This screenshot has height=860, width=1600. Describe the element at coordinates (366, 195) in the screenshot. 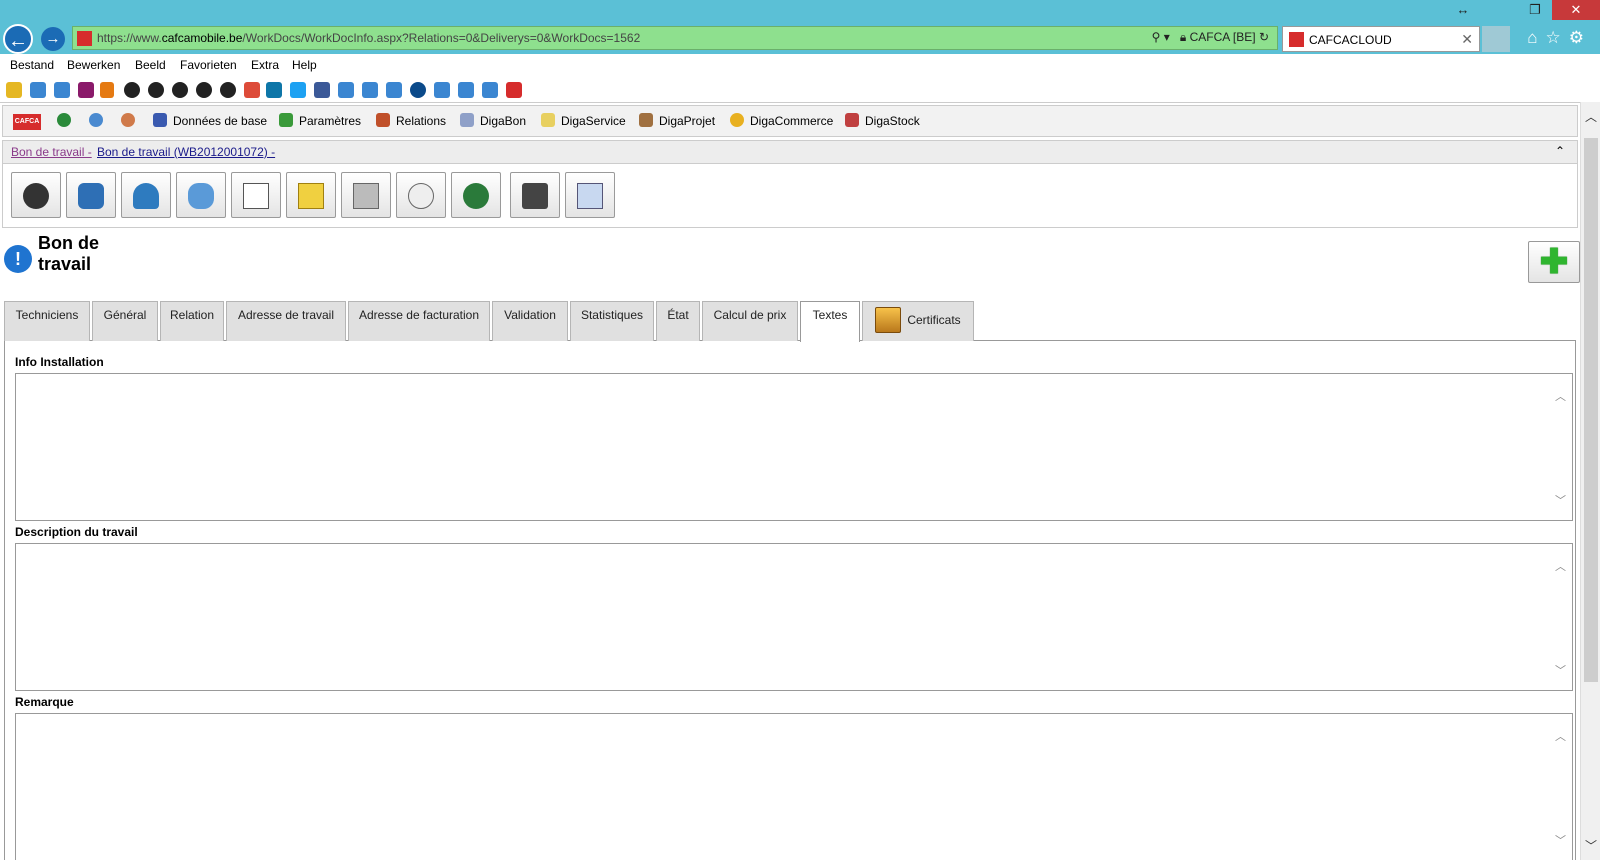

I see `printer-icon` at that location.